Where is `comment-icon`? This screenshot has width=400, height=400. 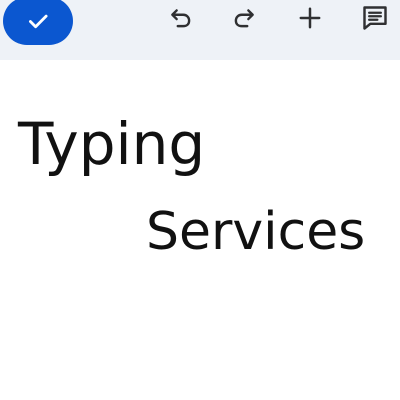
comment-icon is located at coordinates (375, 18).